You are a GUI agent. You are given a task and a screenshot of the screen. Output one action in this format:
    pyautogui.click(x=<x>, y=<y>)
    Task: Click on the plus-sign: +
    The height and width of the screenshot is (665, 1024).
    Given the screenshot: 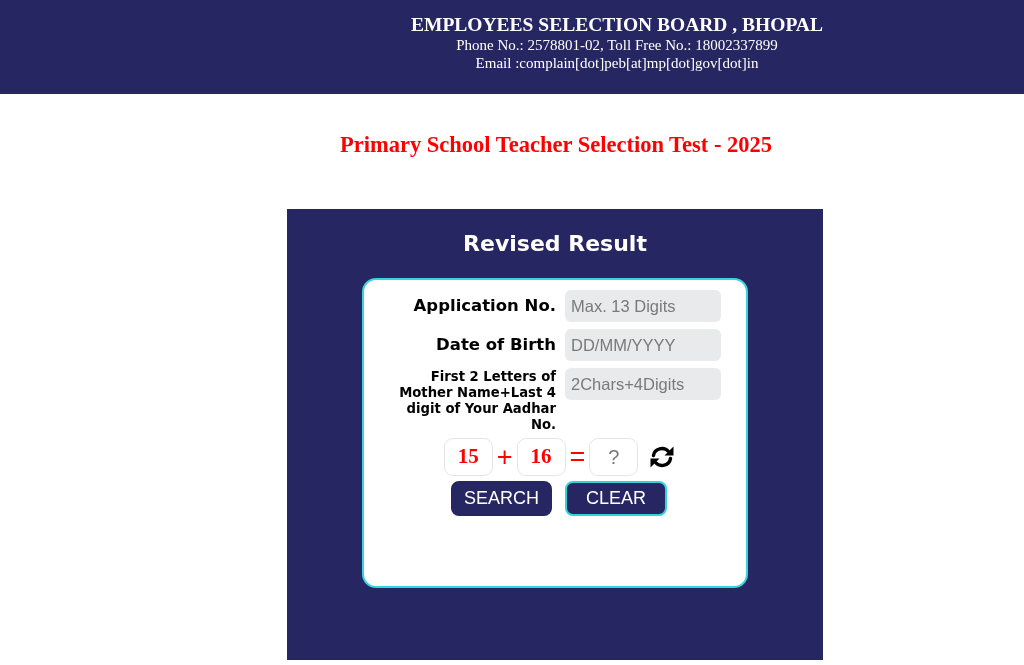 What is the action you would take?
    pyautogui.click(x=504, y=457)
    